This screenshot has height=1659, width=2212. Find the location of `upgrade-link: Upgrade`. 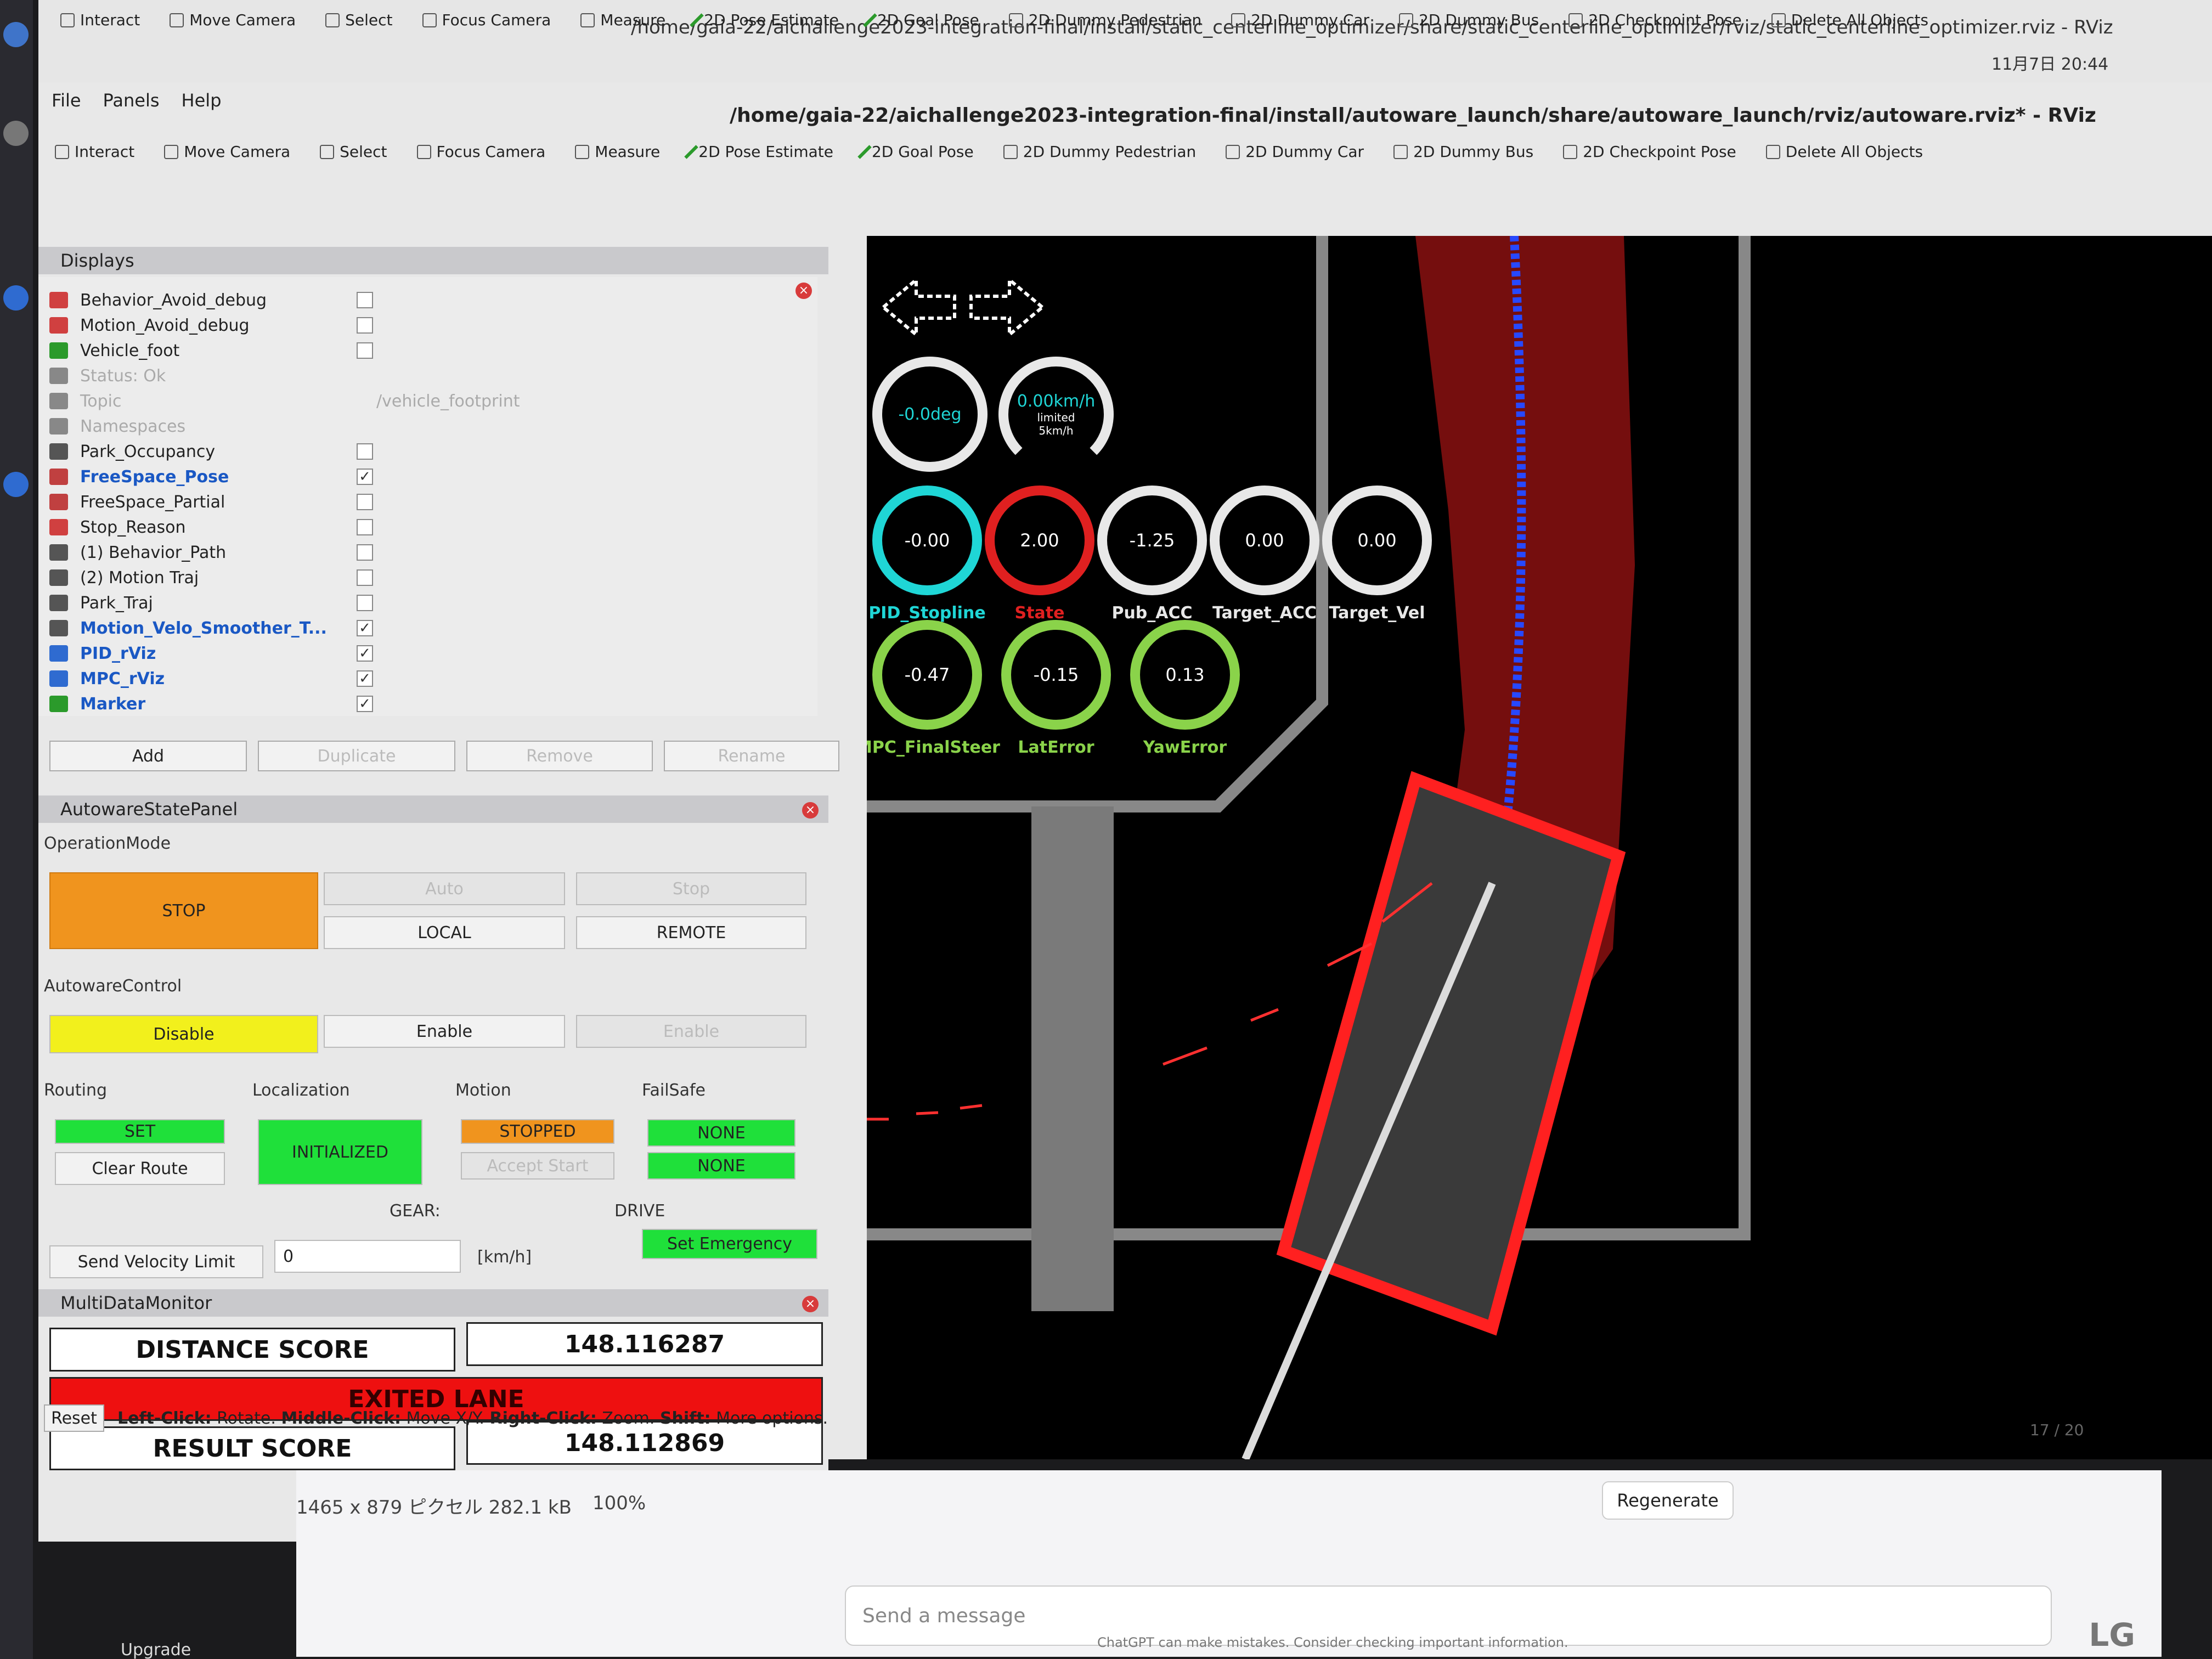

upgrade-link: Upgrade is located at coordinates (156, 1650).